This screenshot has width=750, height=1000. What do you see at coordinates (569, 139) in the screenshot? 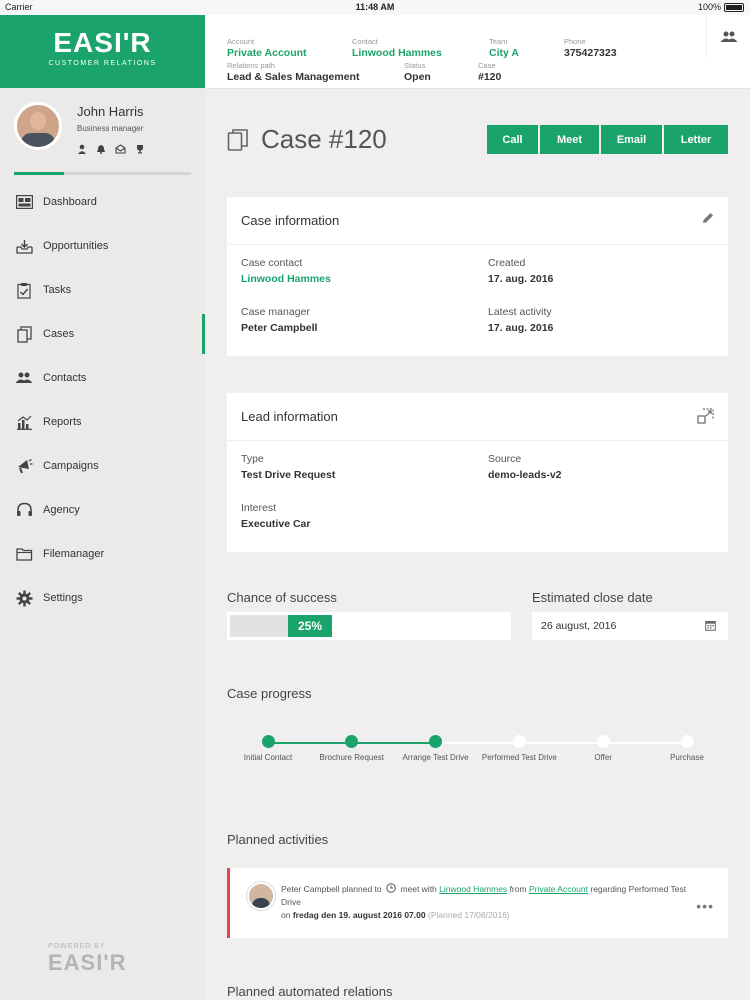
I see `meet-button: Meet` at bounding box center [569, 139].